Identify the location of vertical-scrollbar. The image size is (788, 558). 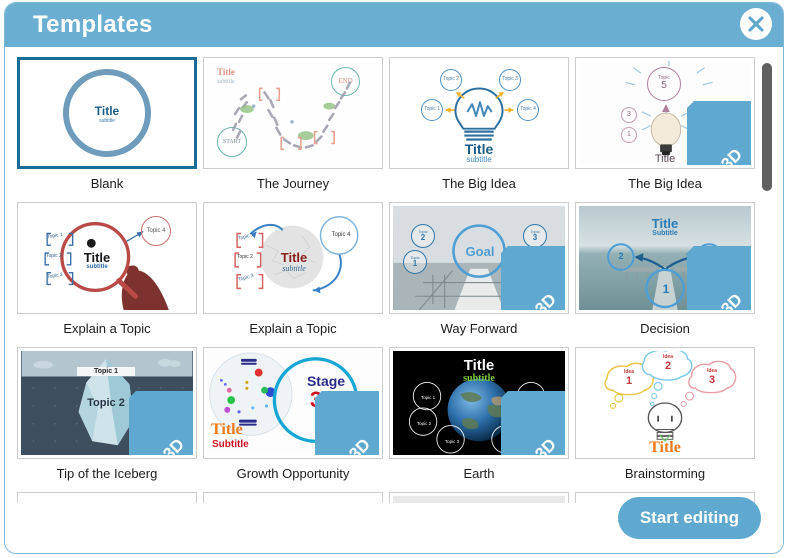
(767, 276).